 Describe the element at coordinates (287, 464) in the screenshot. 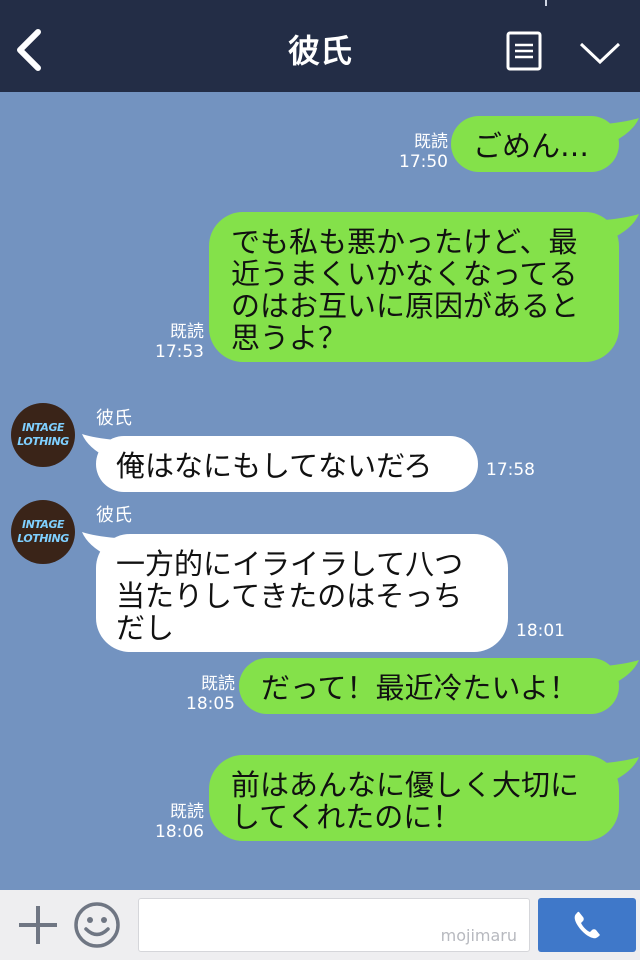

I see `message-bubble-received: 俺はなにもしてないだろ` at that location.